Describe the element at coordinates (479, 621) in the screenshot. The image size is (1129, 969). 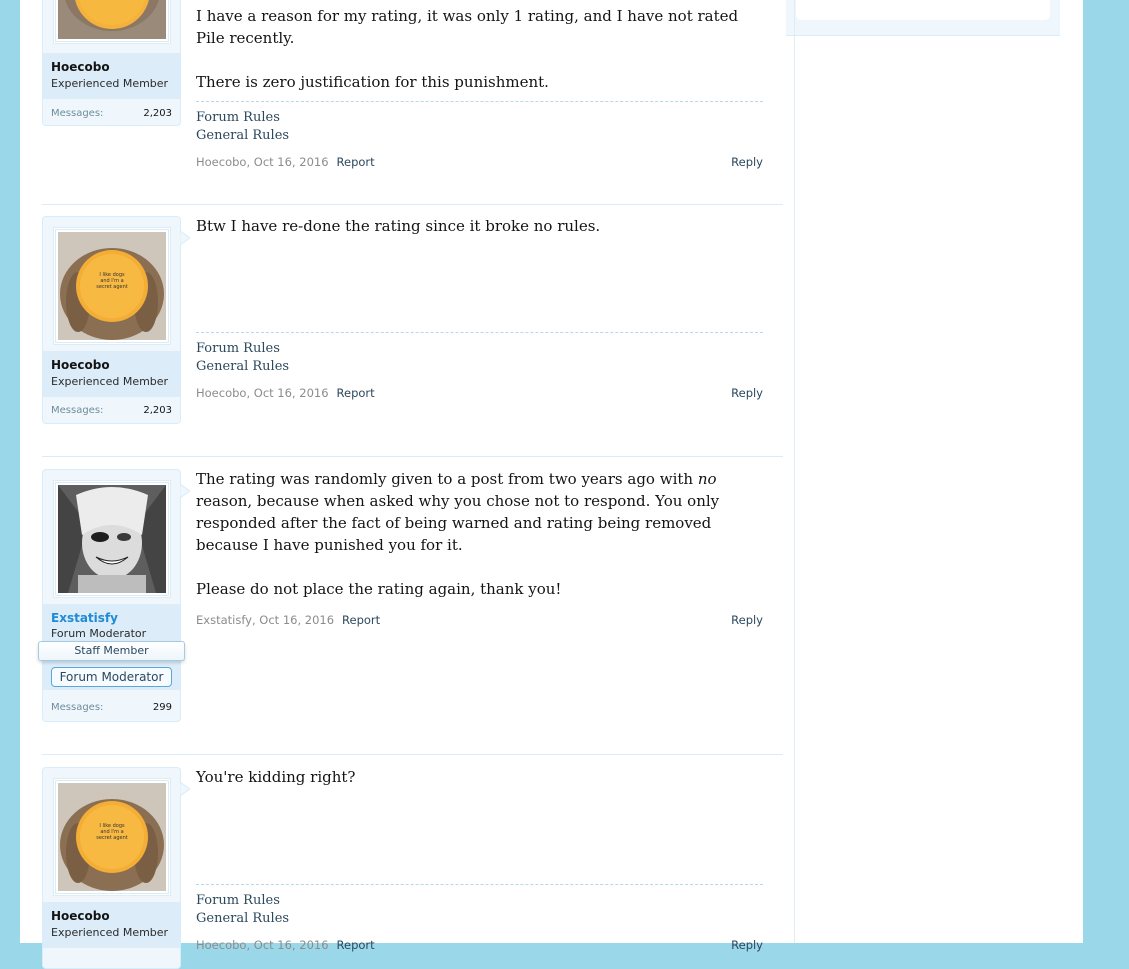
I see `message-meta: Exstatisfy, Oct 16, 2016 Report Reply` at that location.